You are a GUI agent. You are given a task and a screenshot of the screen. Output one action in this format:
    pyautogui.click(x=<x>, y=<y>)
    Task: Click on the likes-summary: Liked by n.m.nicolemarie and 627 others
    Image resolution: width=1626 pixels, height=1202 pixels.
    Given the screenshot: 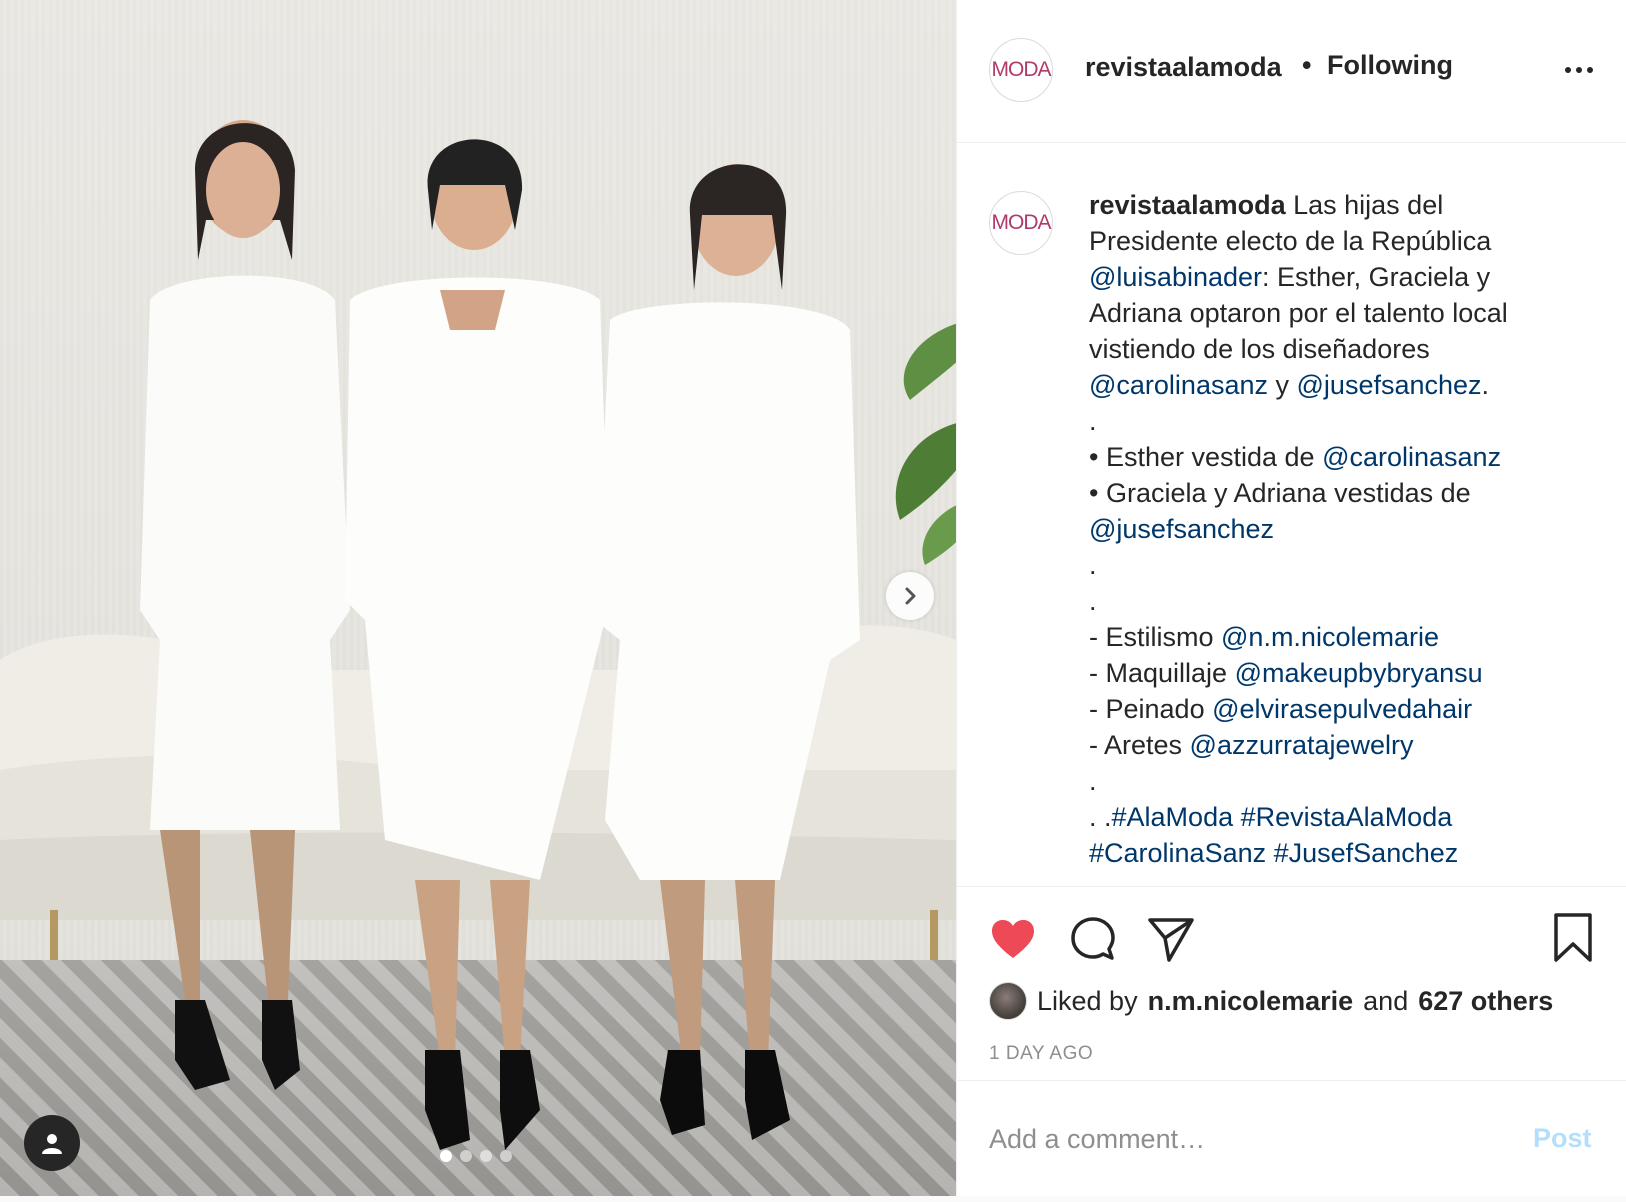 What is the action you would take?
    pyautogui.click(x=1271, y=1001)
    